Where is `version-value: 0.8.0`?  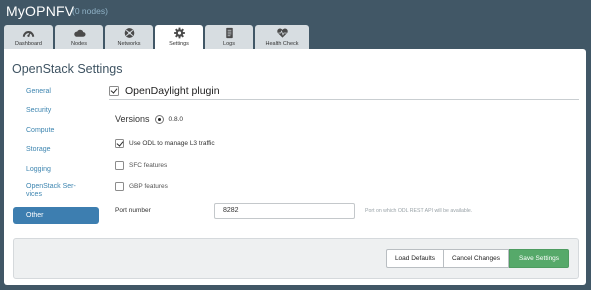
version-value: 0.8.0 is located at coordinates (175, 119).